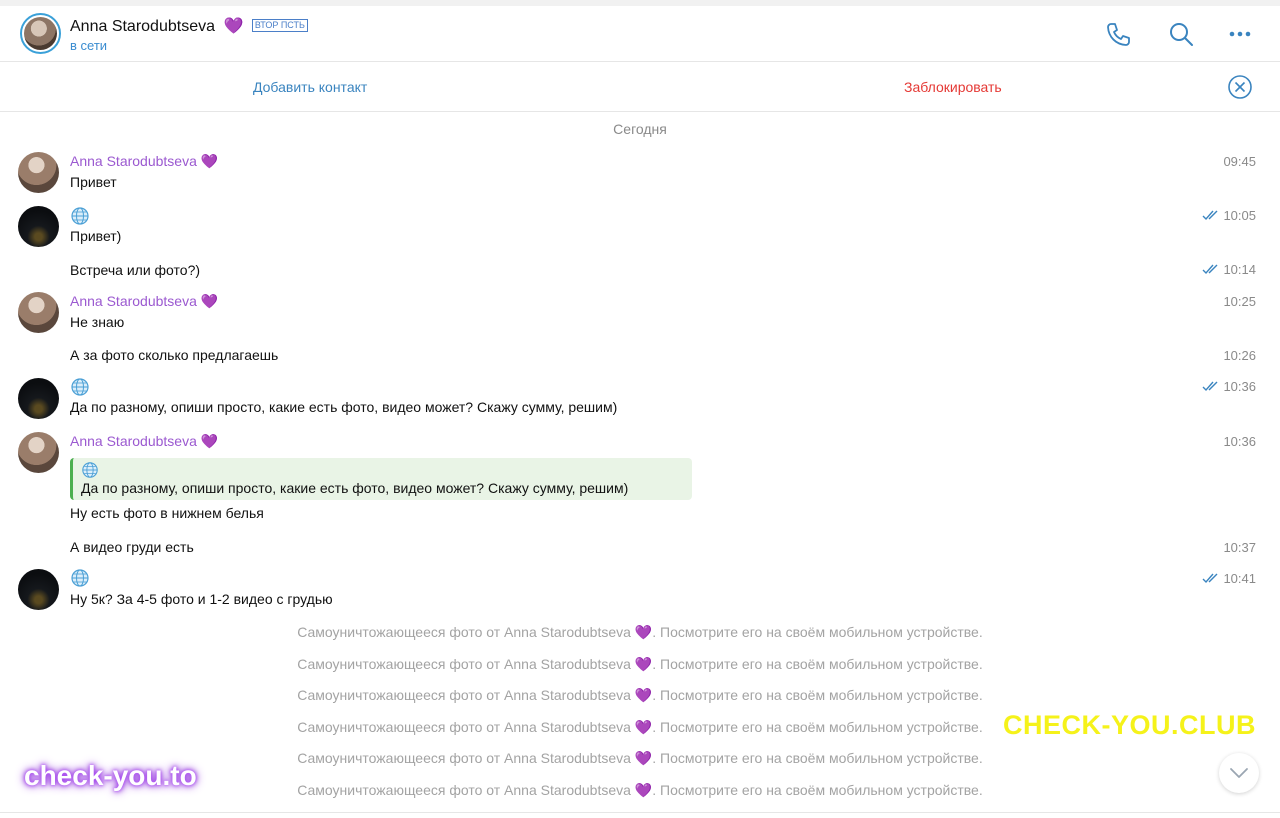 This screenshot has height=818, width=1280. I want to click on phone-icon, so click(1118, 34).